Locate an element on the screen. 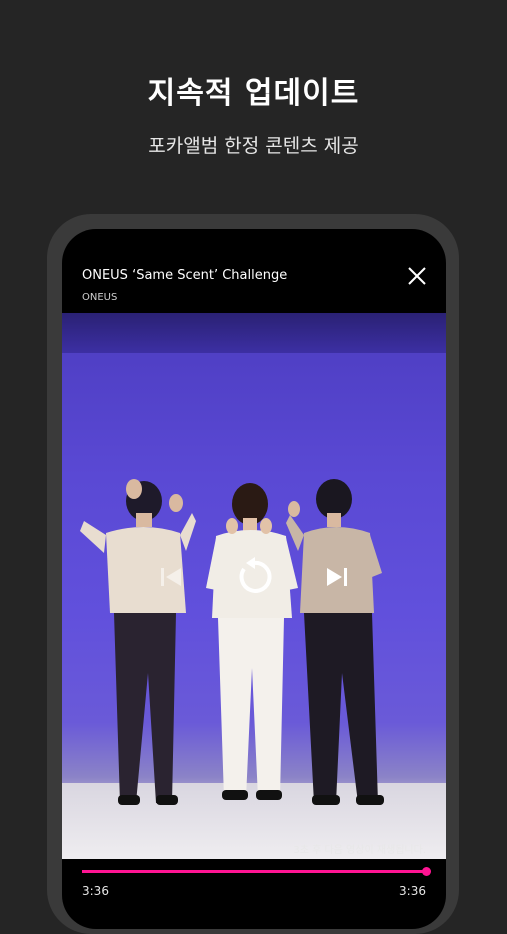 The image size is (507, 934). skip-next-icon is located at coordinates (337, 577).